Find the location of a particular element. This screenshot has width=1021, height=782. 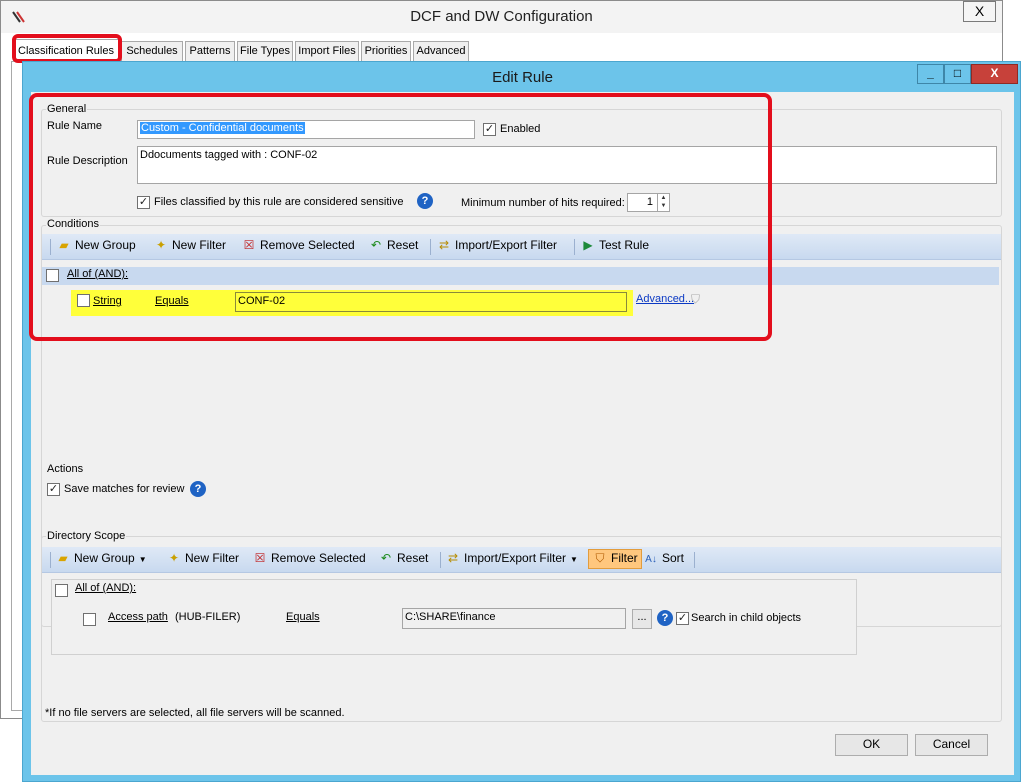

save-matches-help-icon: ? is located at coordinates (198, 489).